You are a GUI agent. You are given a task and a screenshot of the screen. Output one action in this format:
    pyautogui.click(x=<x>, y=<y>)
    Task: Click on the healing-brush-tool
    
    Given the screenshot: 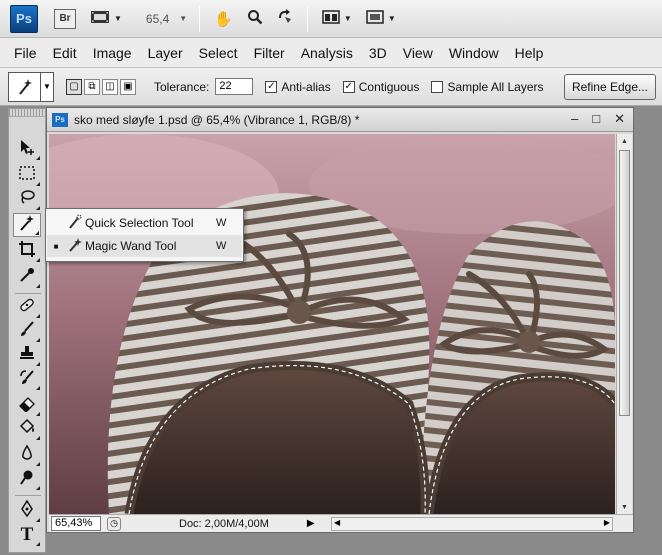 What is the action you would take?
    pyautogui.click(x=27, y=307)
    